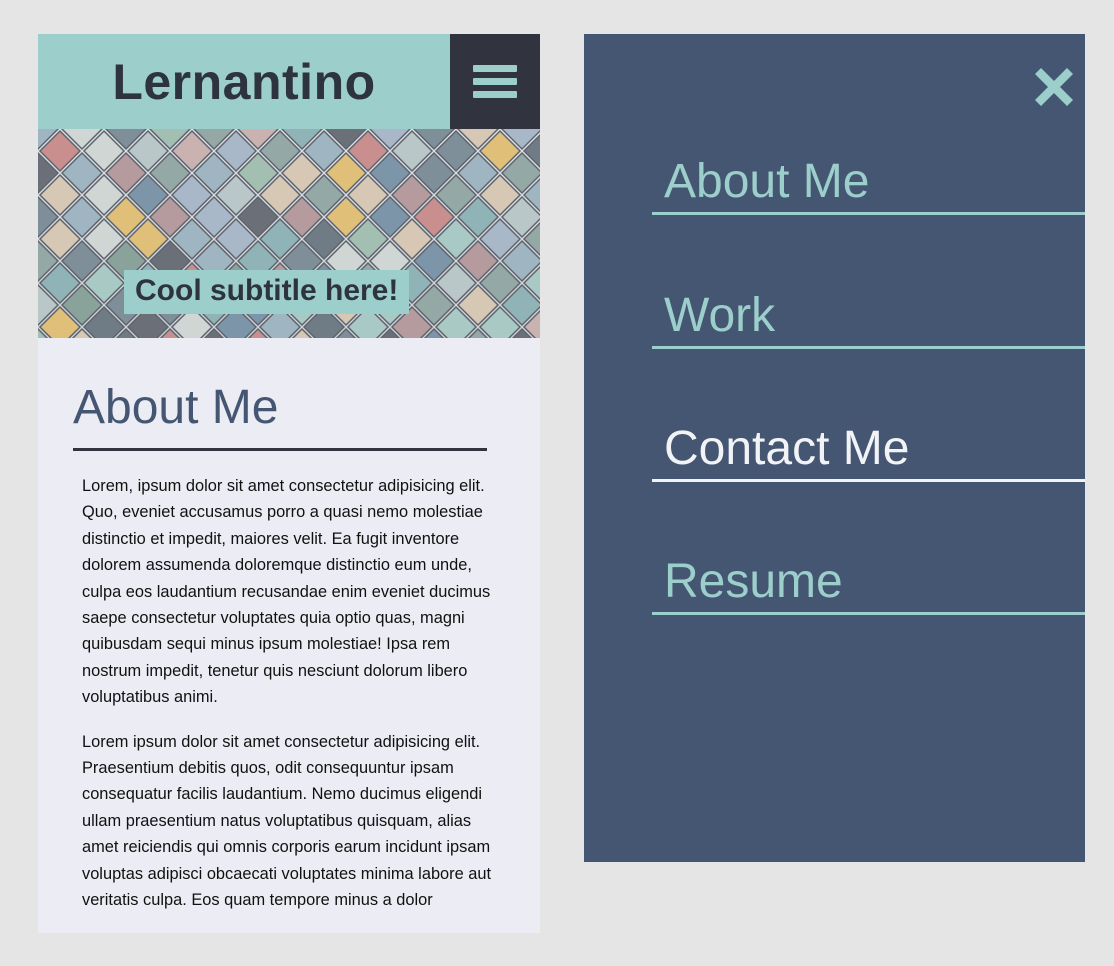  I want to click on section-title: About Me, so click(280, 415).